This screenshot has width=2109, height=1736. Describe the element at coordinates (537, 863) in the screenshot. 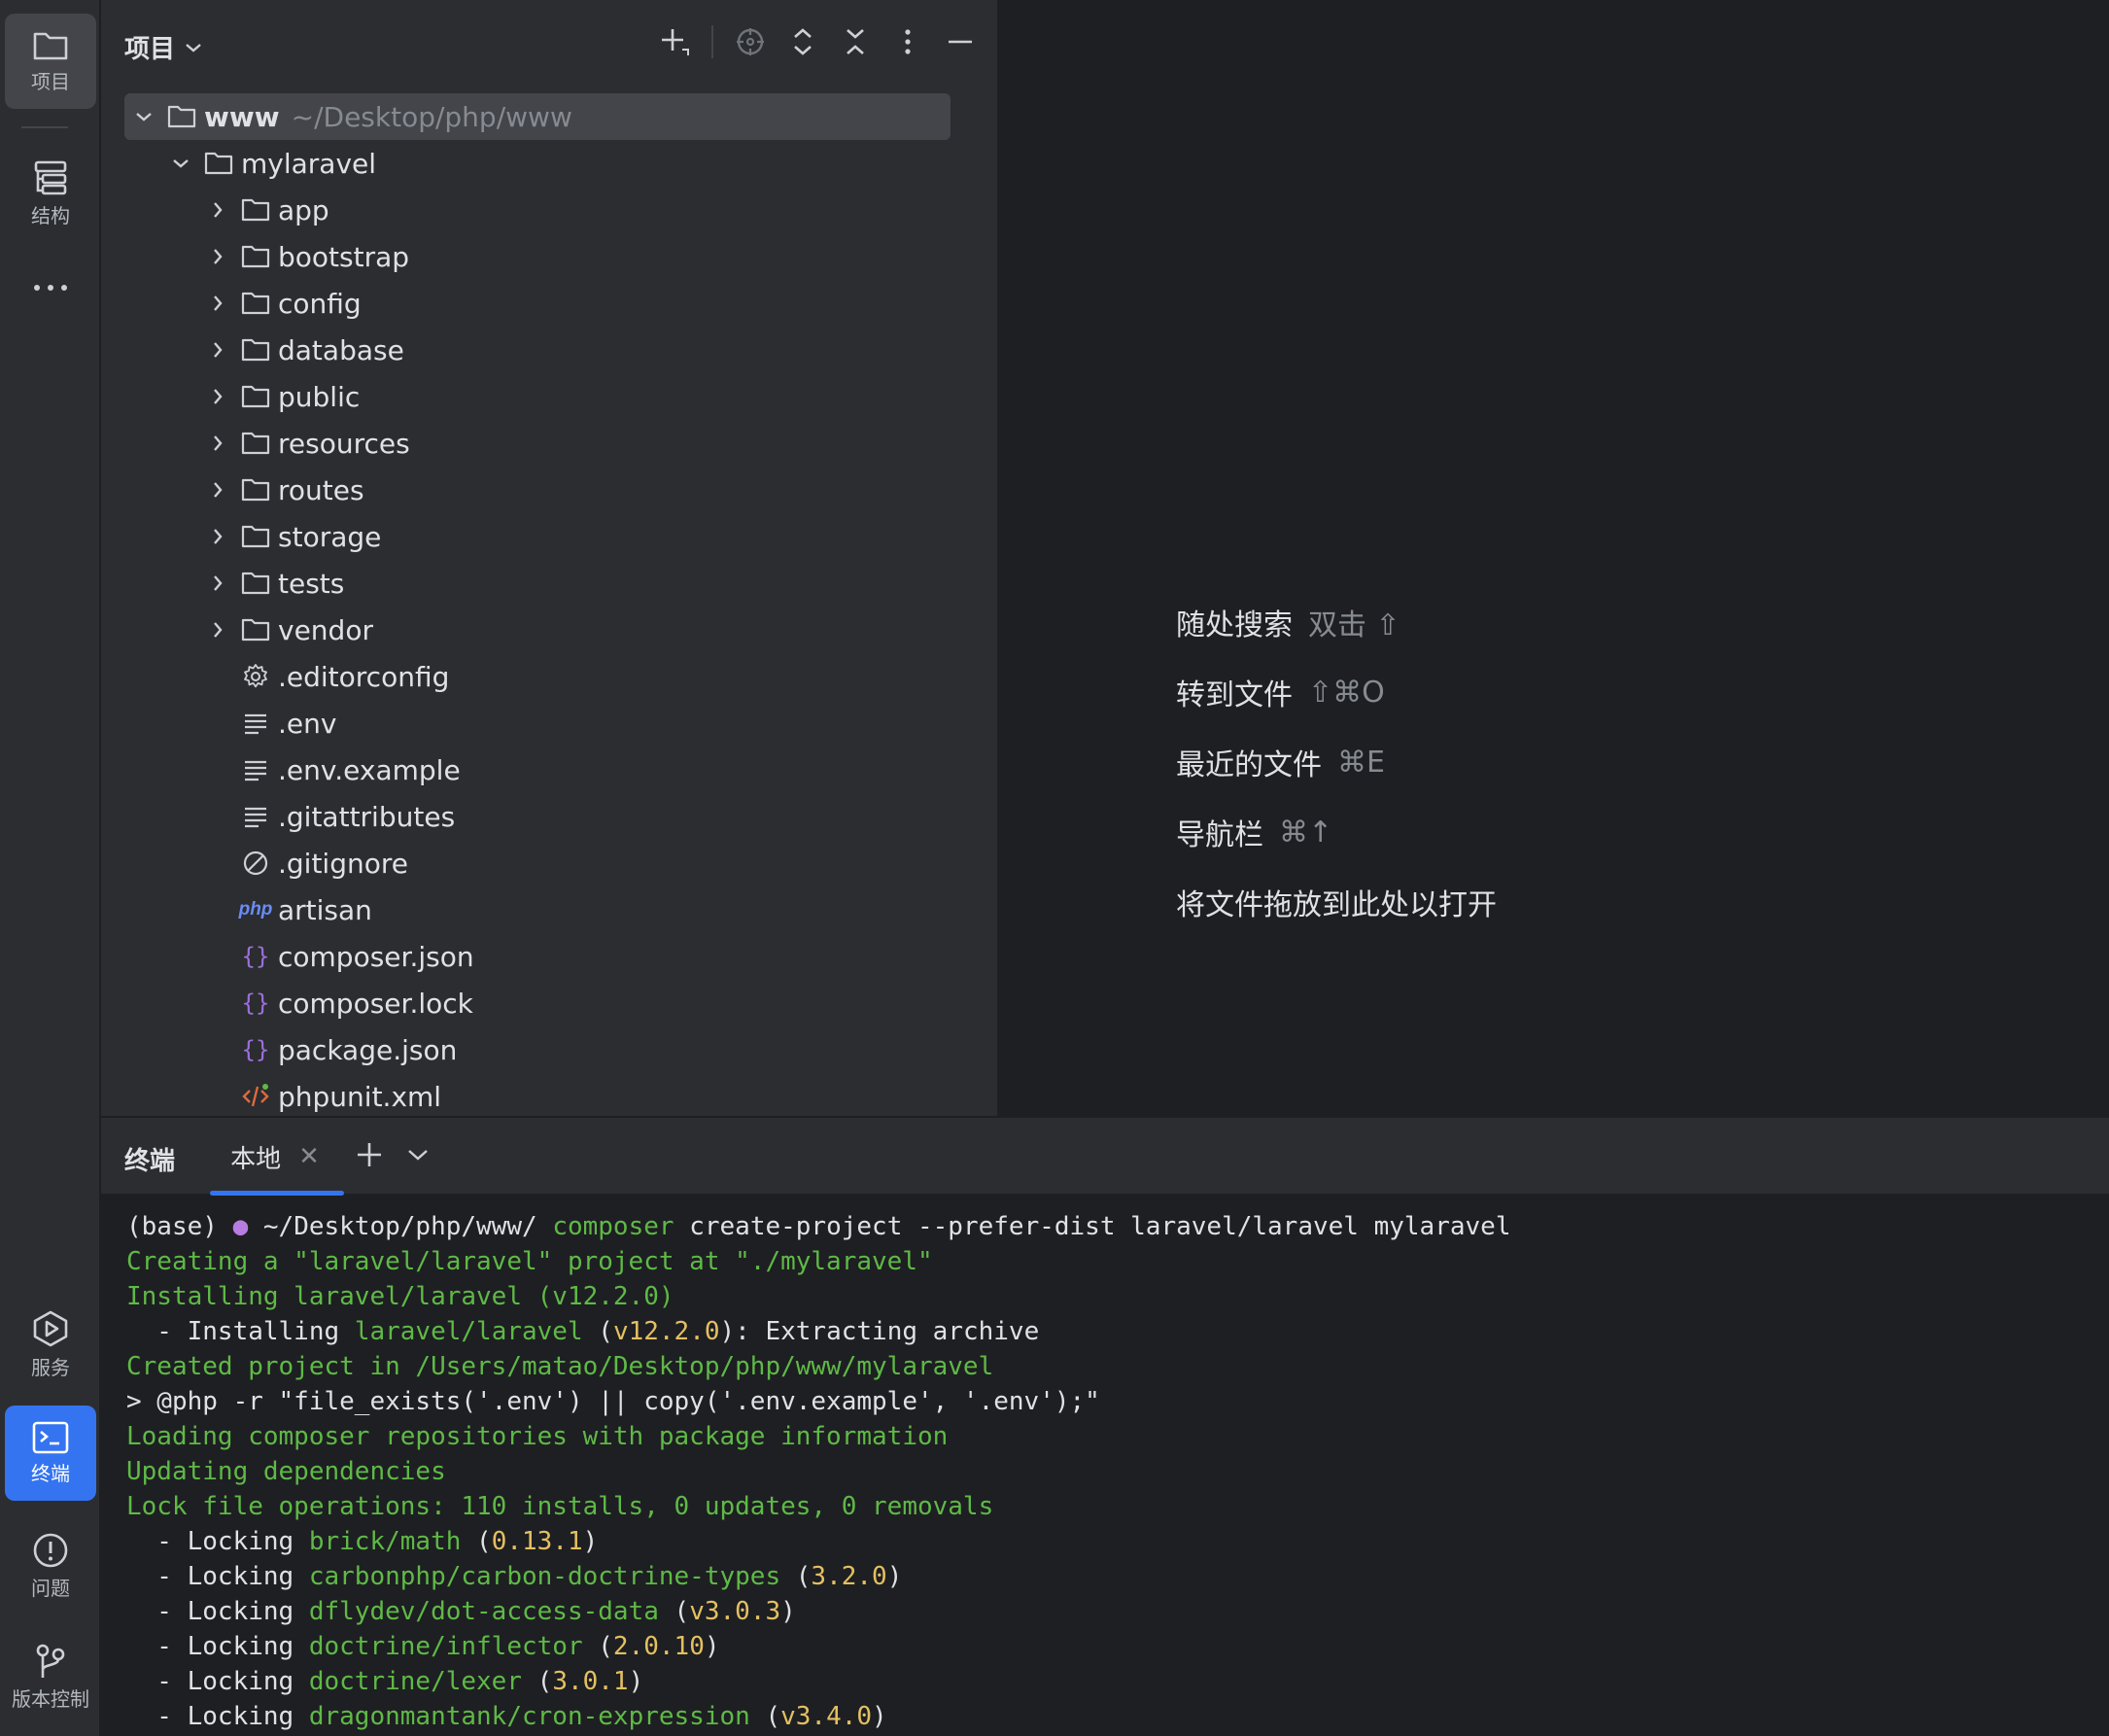

I see `tree-row-file: .gitignore` at that location.